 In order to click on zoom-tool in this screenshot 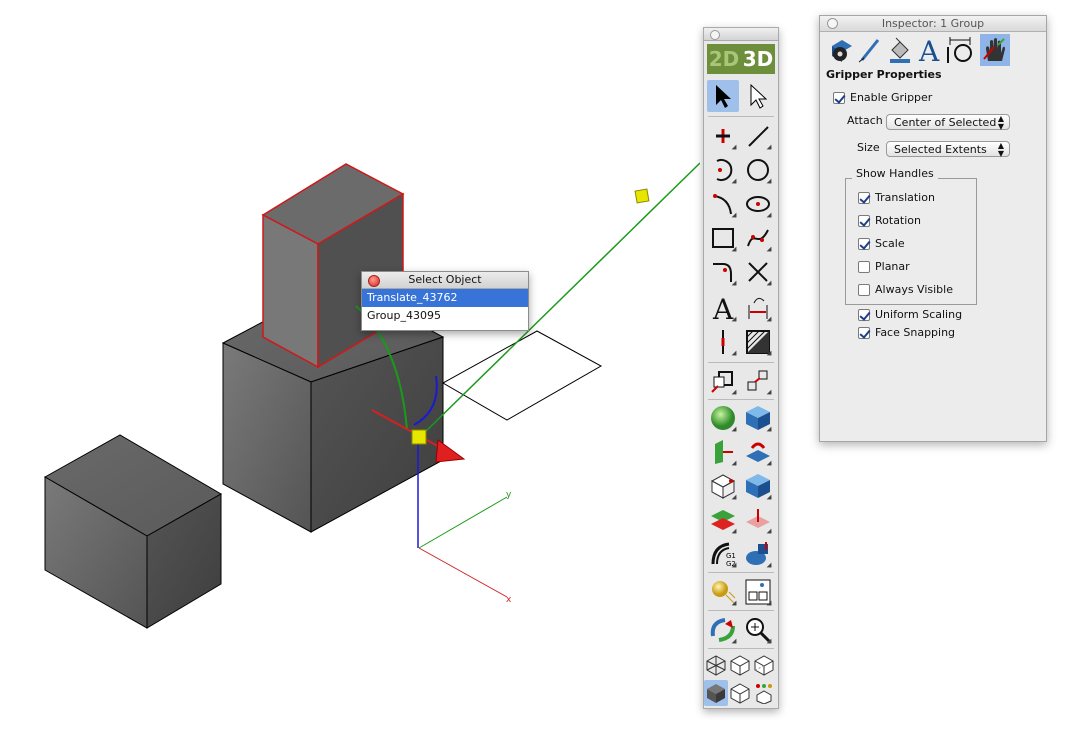, I will do `click(758, 630)`.